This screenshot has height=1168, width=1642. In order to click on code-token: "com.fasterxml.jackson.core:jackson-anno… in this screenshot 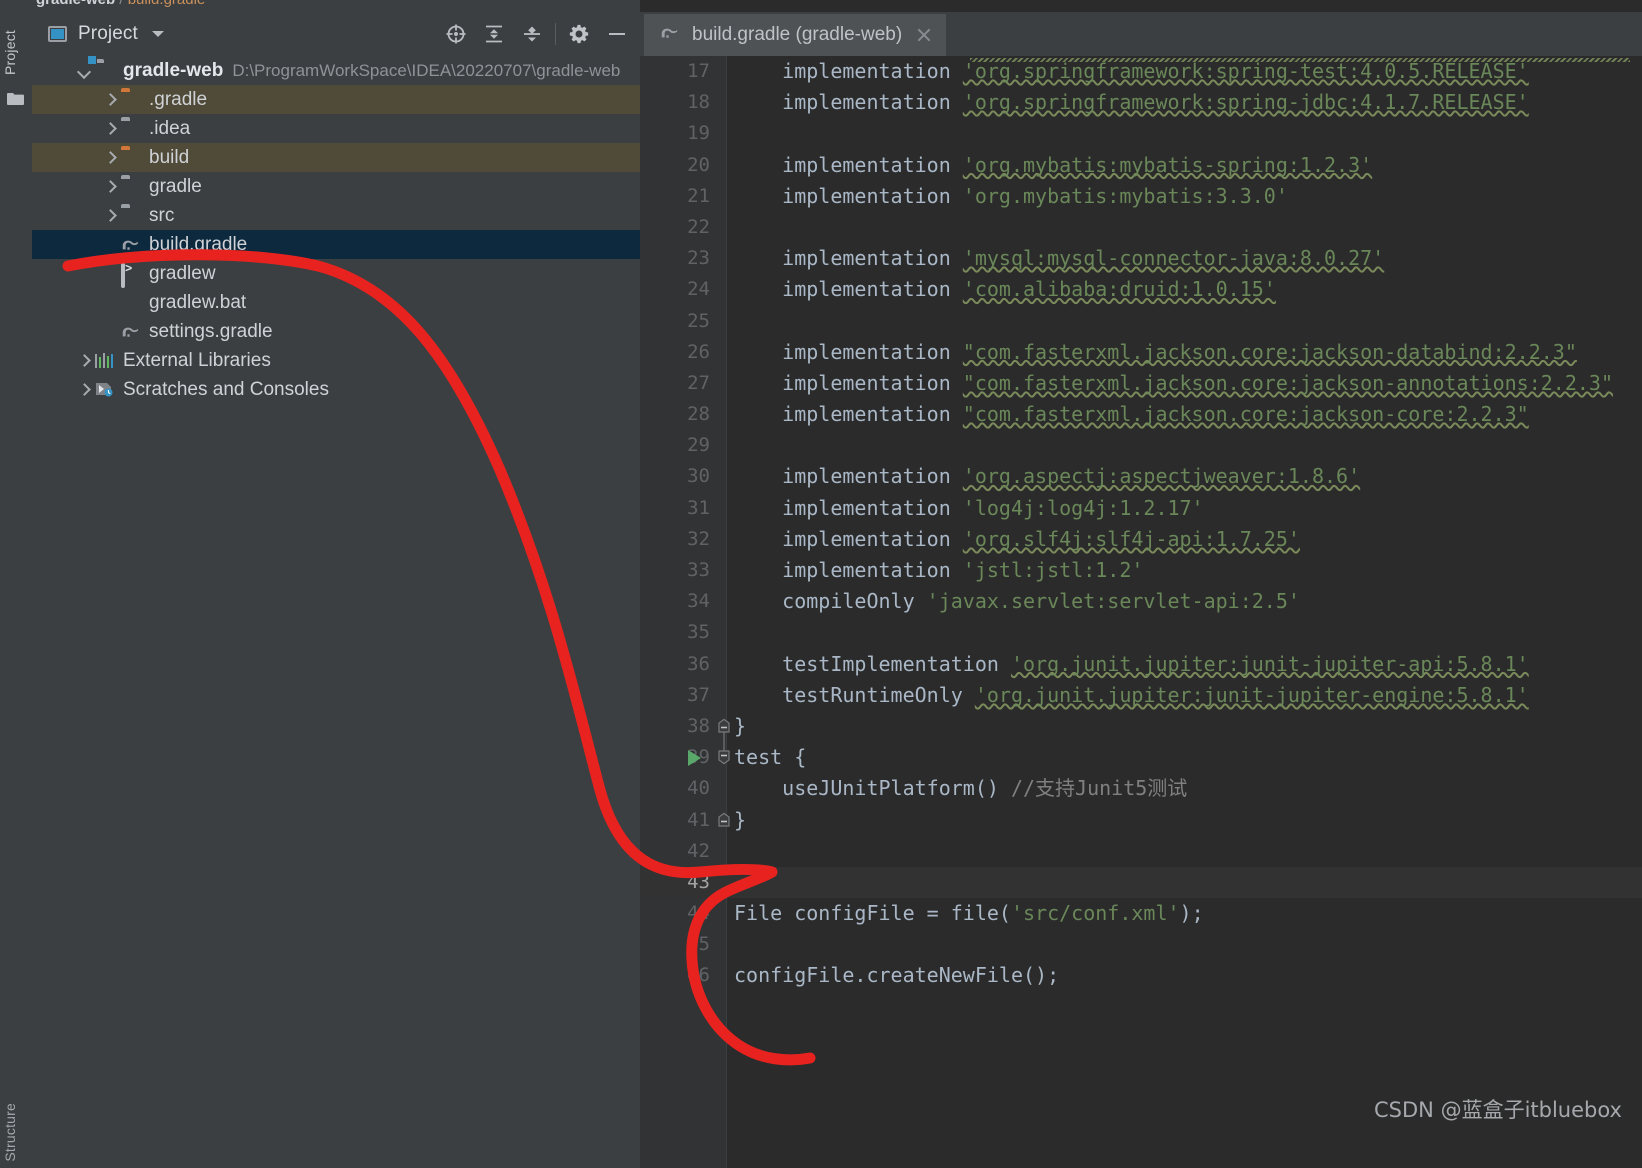, I will do `click(1287, 382)`.